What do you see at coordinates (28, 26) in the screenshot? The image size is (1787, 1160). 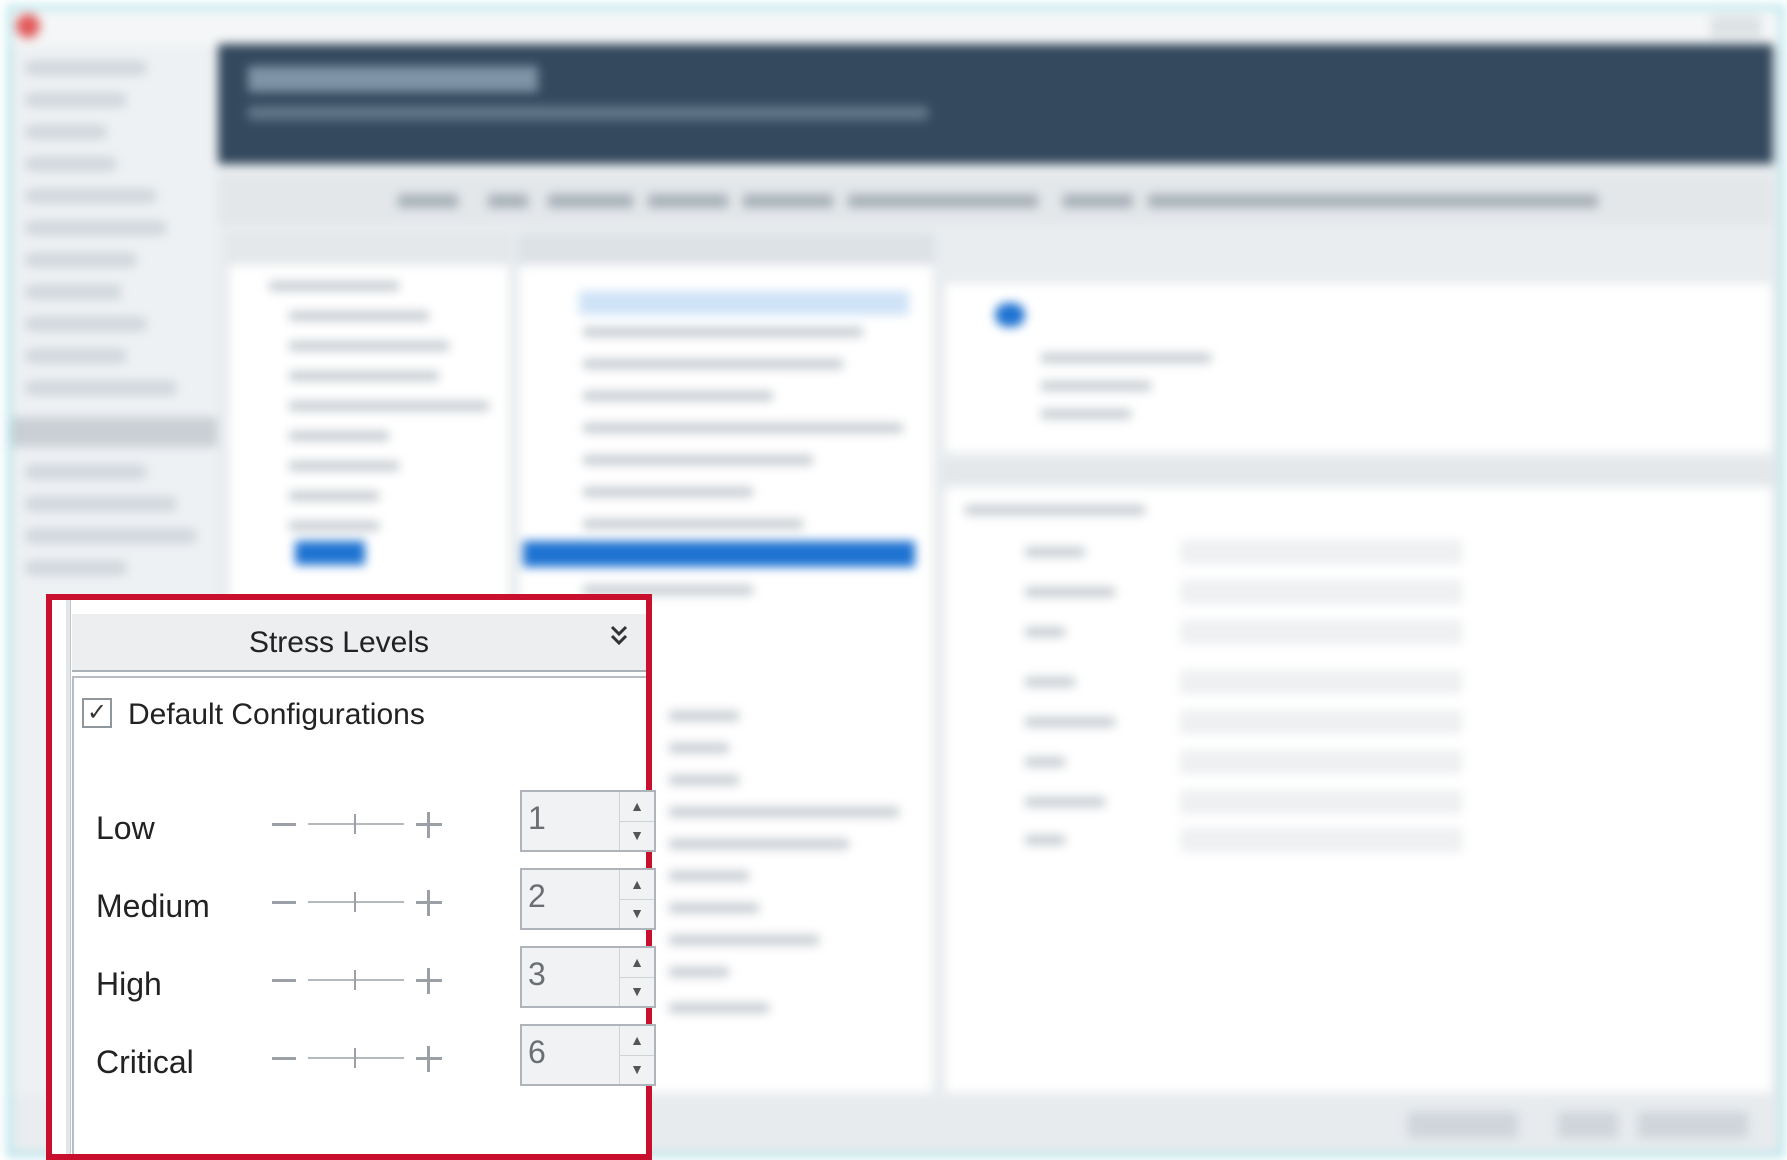 I see `close-icon` at bounding box center [28, 26].